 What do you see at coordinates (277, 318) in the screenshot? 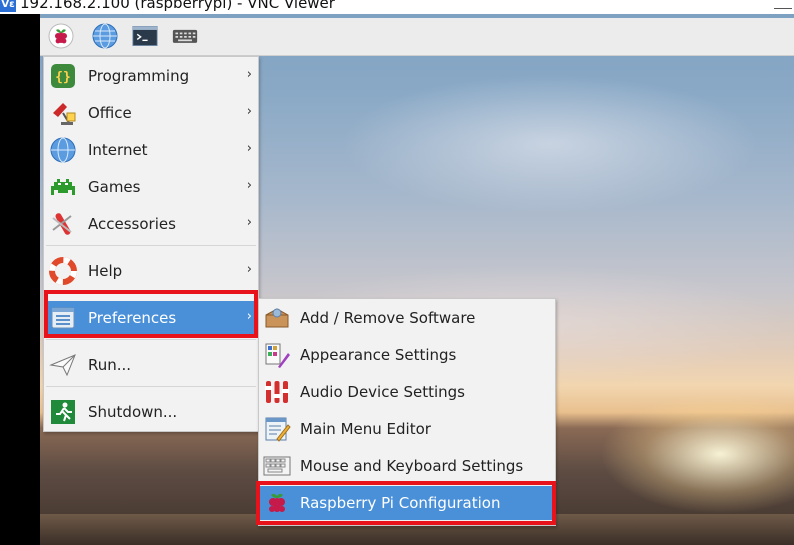
I see `package-icon` at bounding box center [277, 318].